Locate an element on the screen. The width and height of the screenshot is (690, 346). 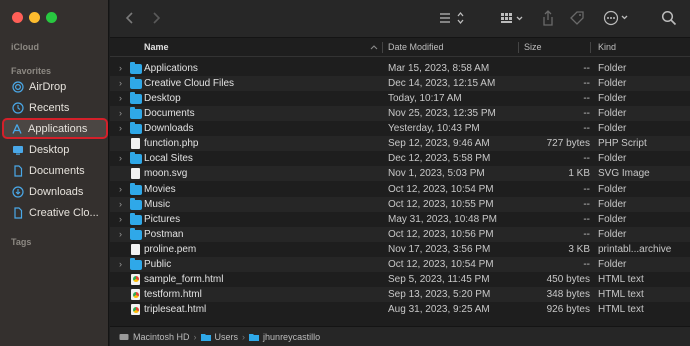
column-date-modified: Date Modified is located at coordinates (416, 47).